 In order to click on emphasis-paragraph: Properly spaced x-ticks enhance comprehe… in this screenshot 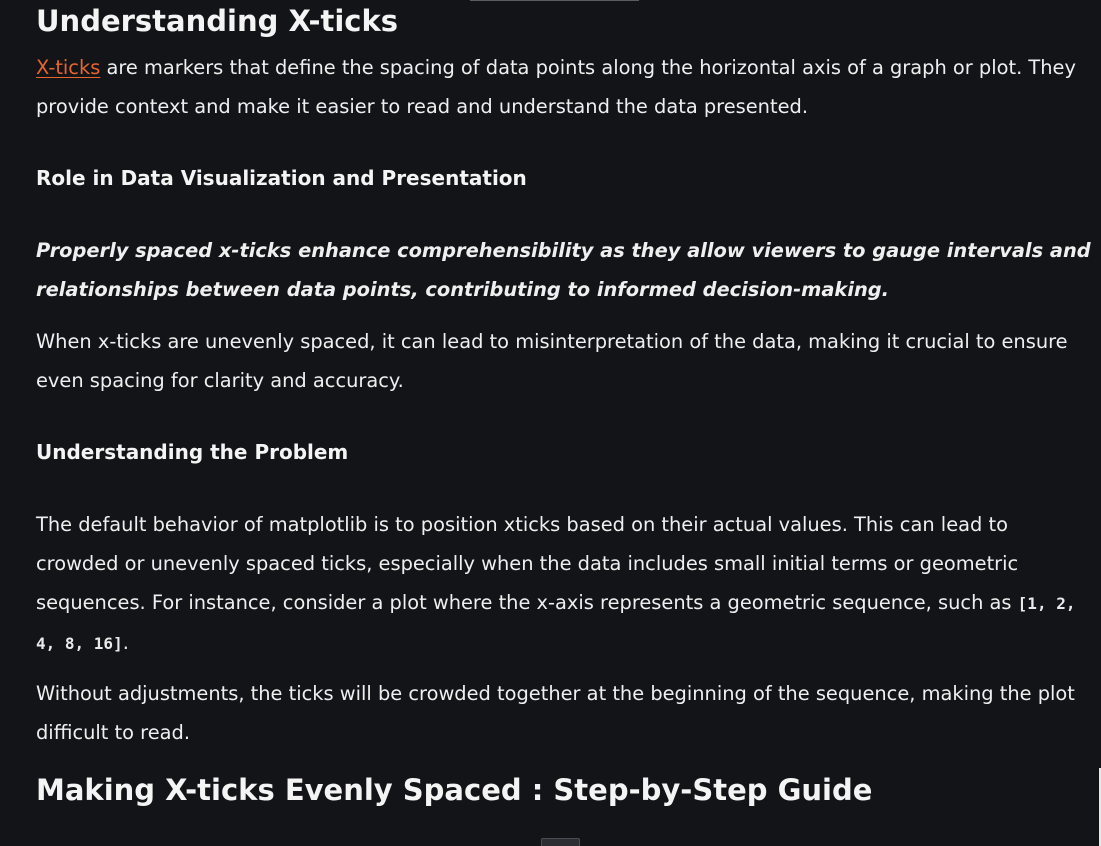, I will do `click(563, 270)`.